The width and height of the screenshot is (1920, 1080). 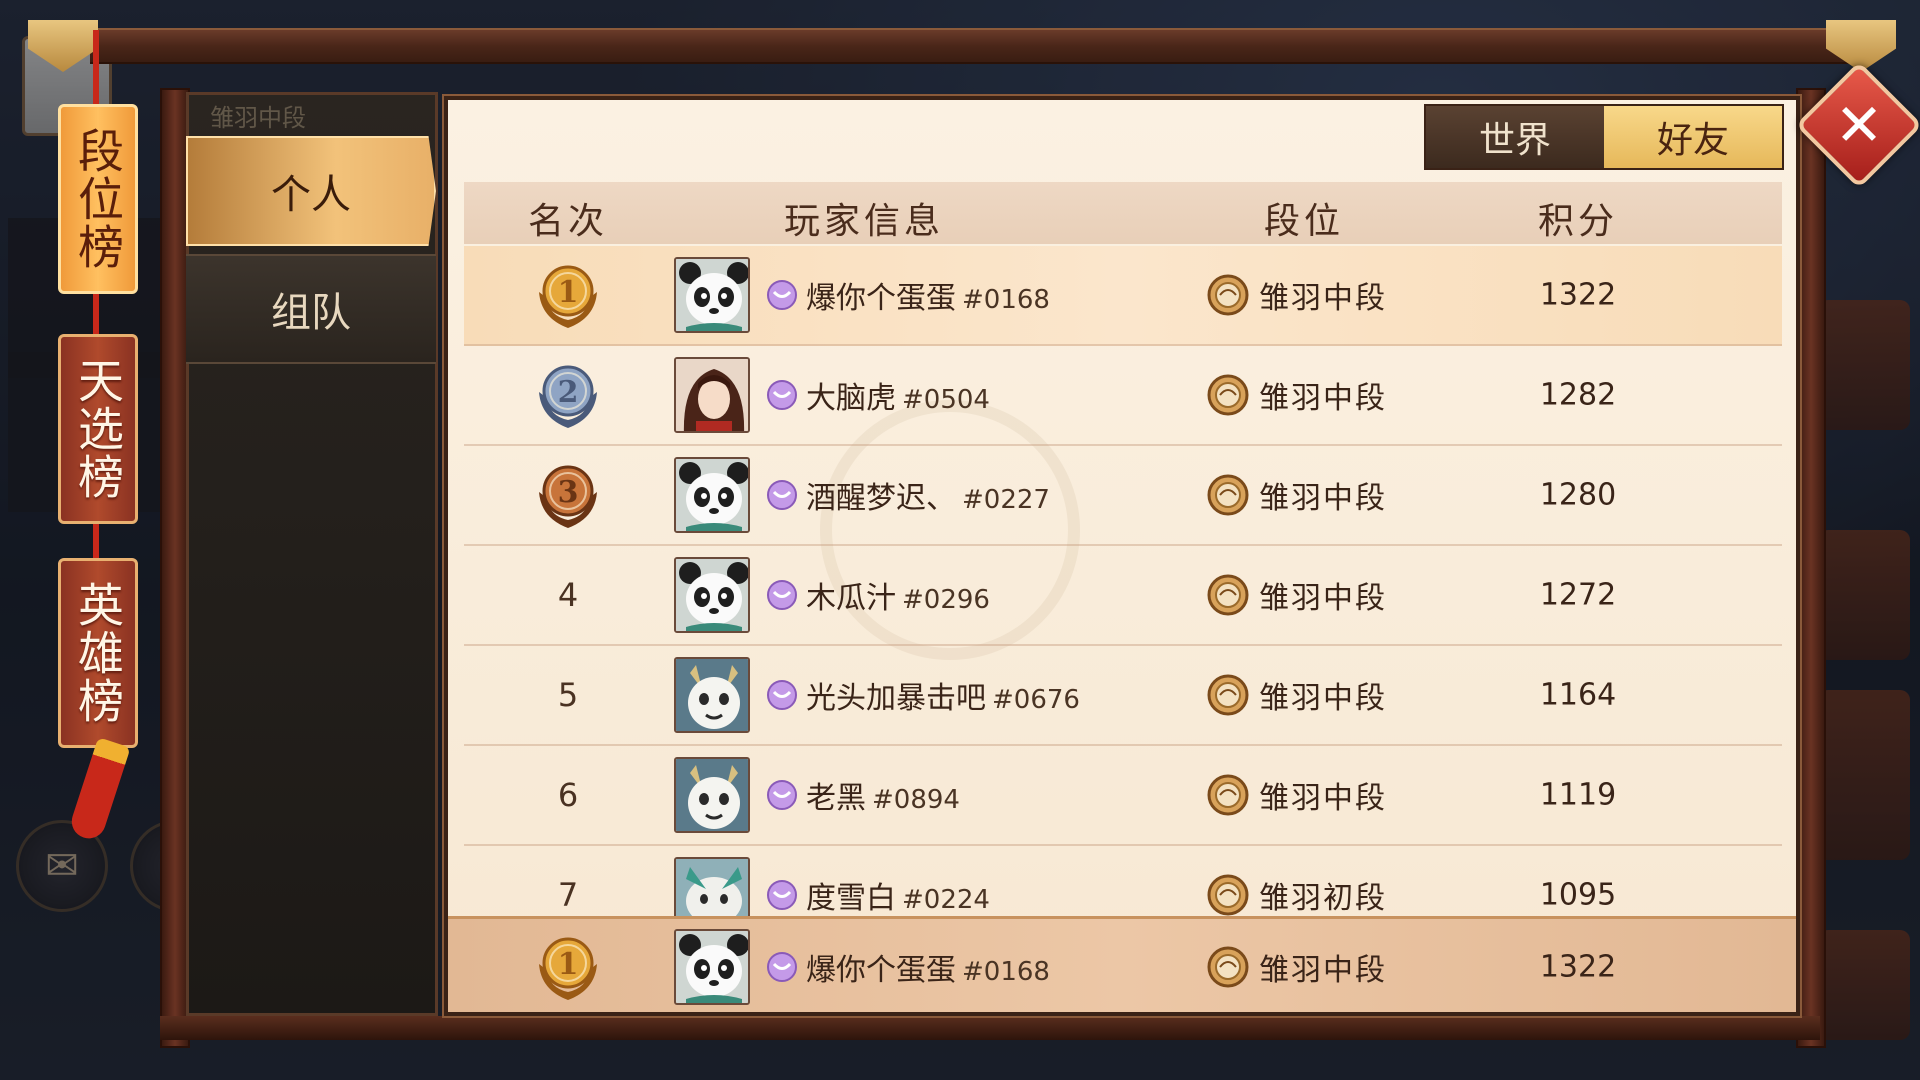 What do you see at coordinates (1123, 496) in the screenshot?
I see `table-row: 3 酒醒梦迟、 #0227 雏羽中段 1280` at bounding box center [1123, 496].